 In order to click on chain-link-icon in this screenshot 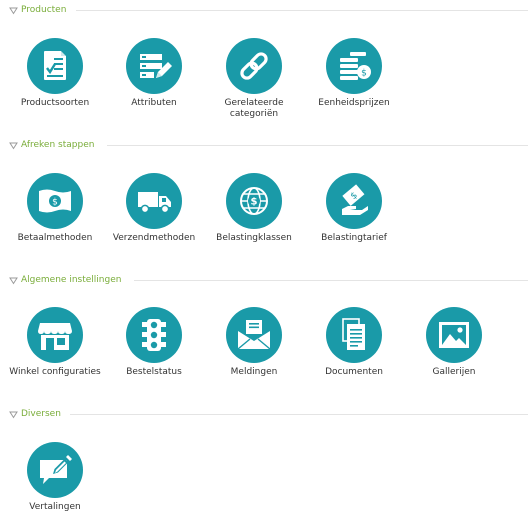, I will do `click(254, 66)`.